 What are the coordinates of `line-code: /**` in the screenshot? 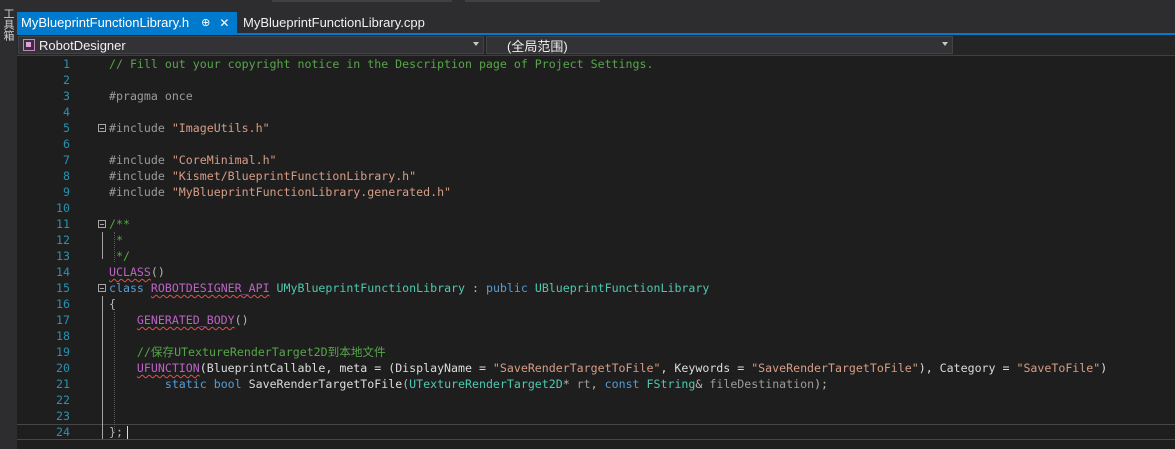 It's located at (119, 224).